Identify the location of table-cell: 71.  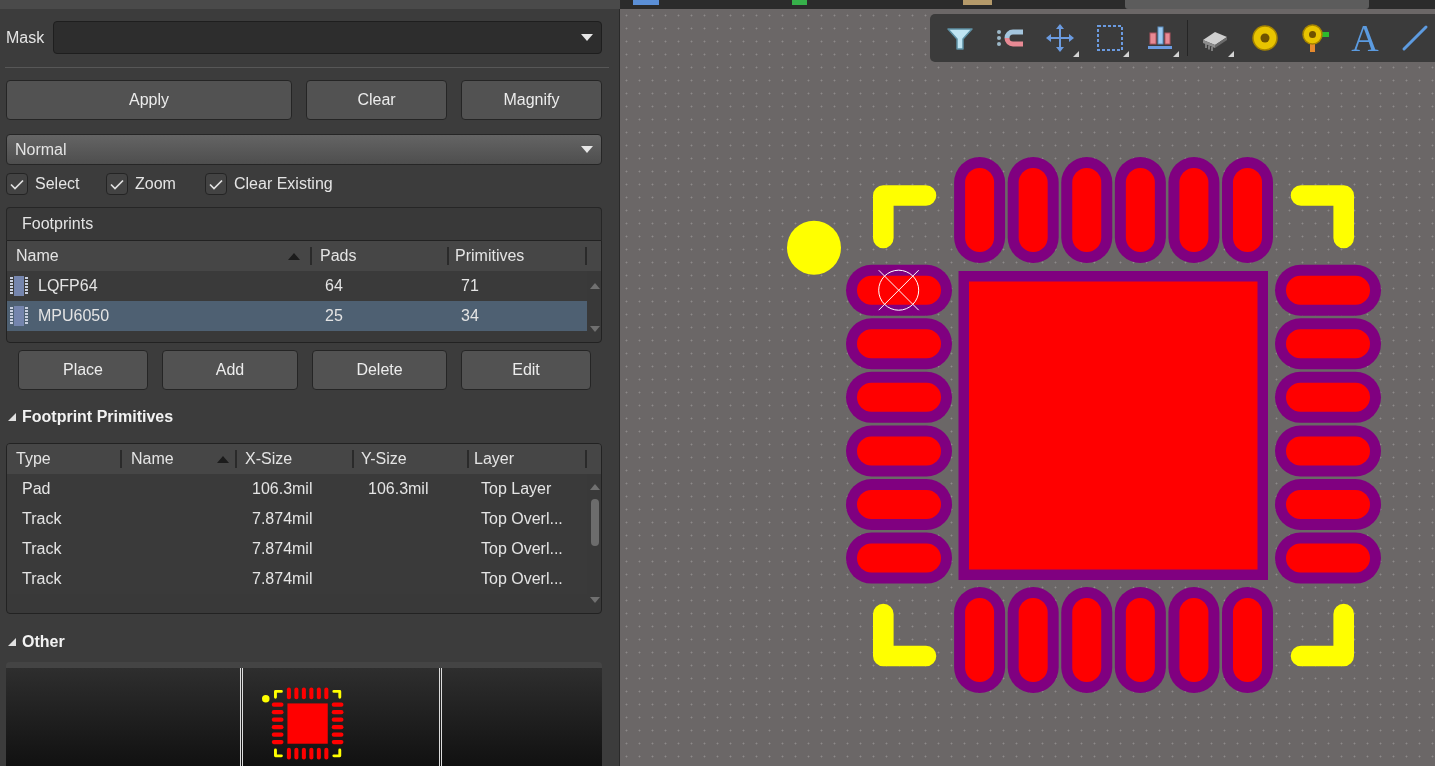
(470, 286).